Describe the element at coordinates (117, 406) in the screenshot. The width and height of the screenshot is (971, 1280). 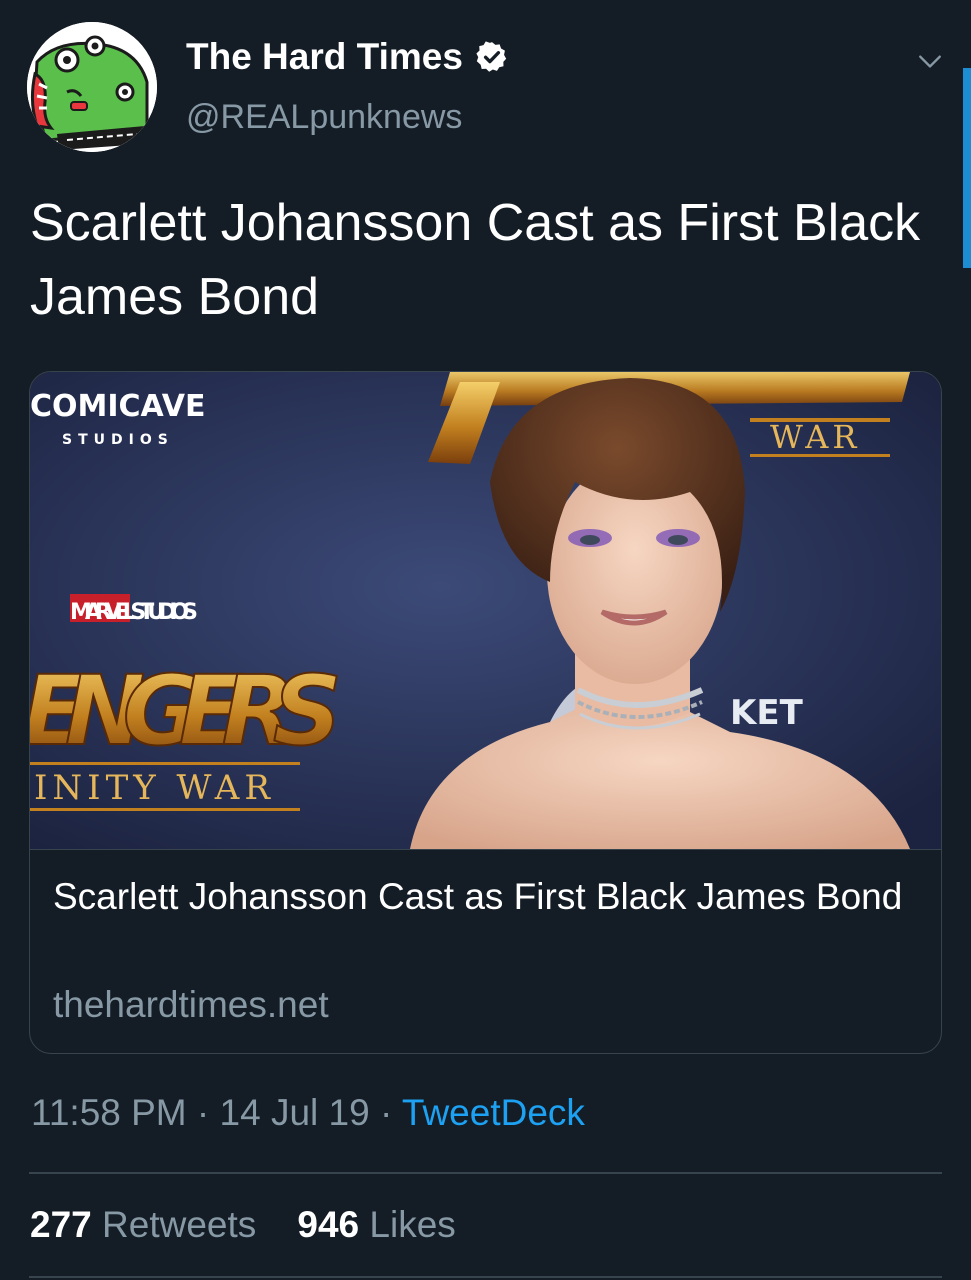
I see `comicave-logo: COMICAVE` at that location.